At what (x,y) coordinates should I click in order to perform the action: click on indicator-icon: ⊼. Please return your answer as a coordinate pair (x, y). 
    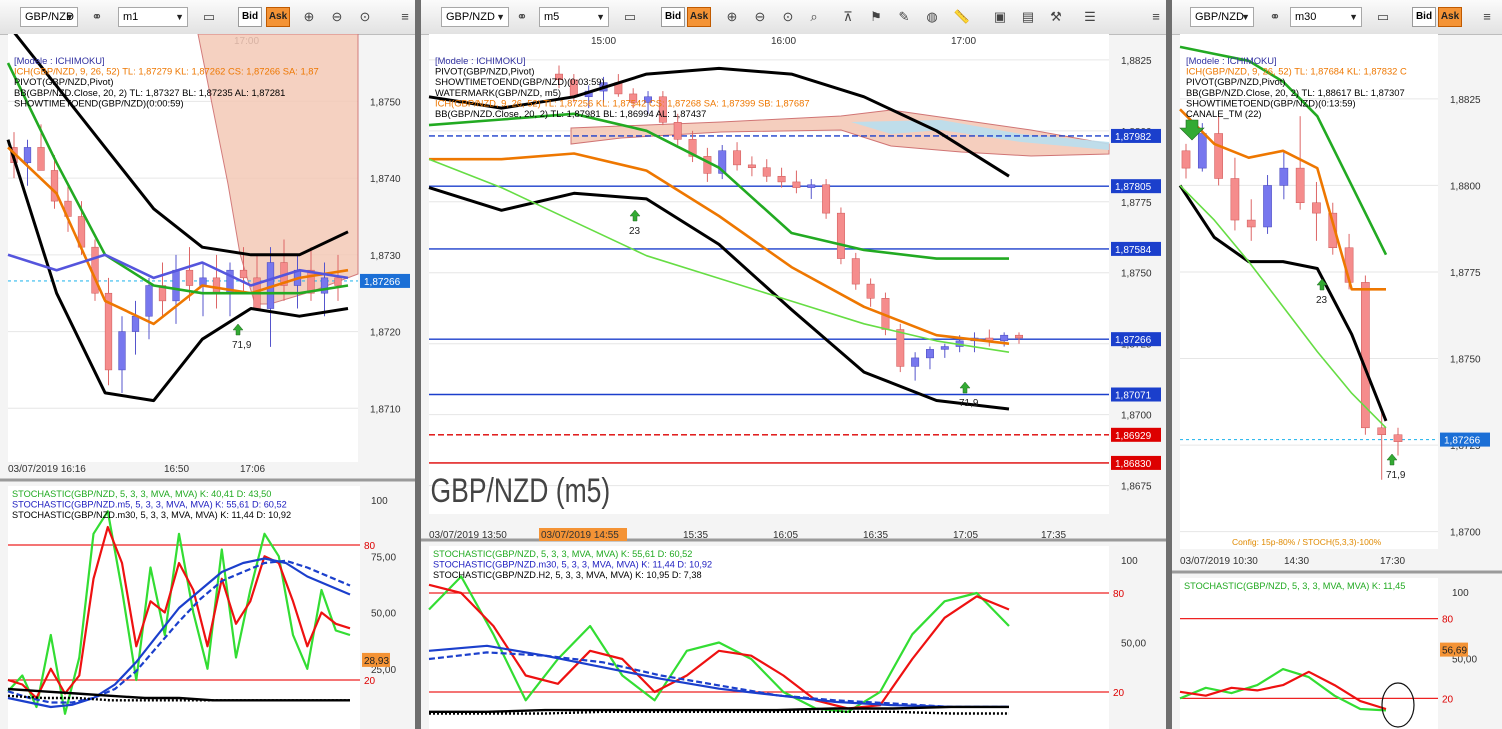
    Looking at the image, I should click on (848, 17).